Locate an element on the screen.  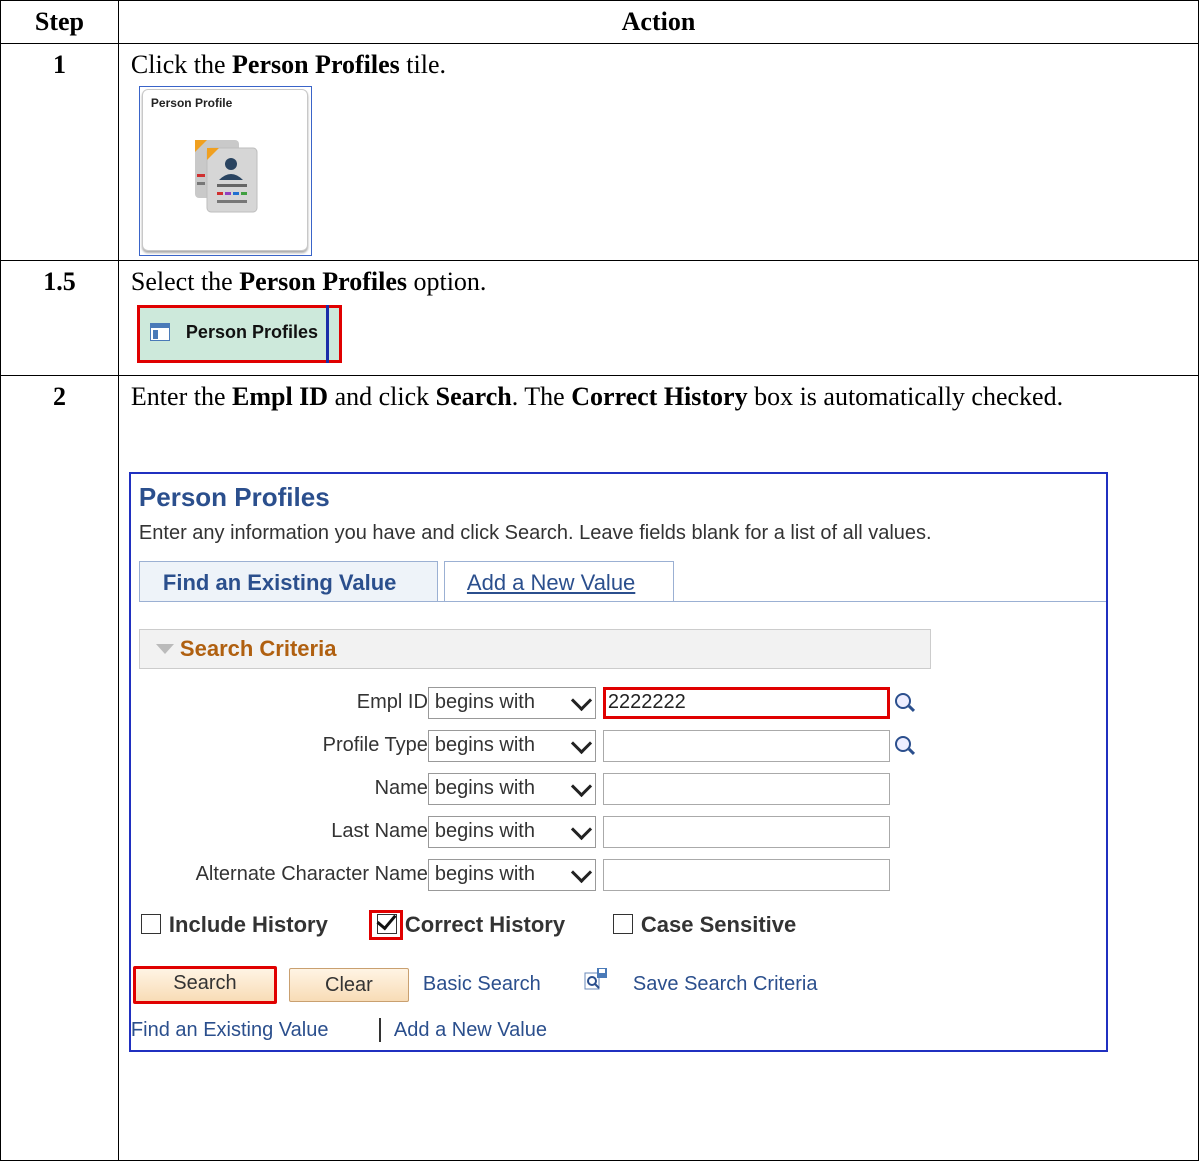
field-label: Profile Type is located at coordinates (375, 745).